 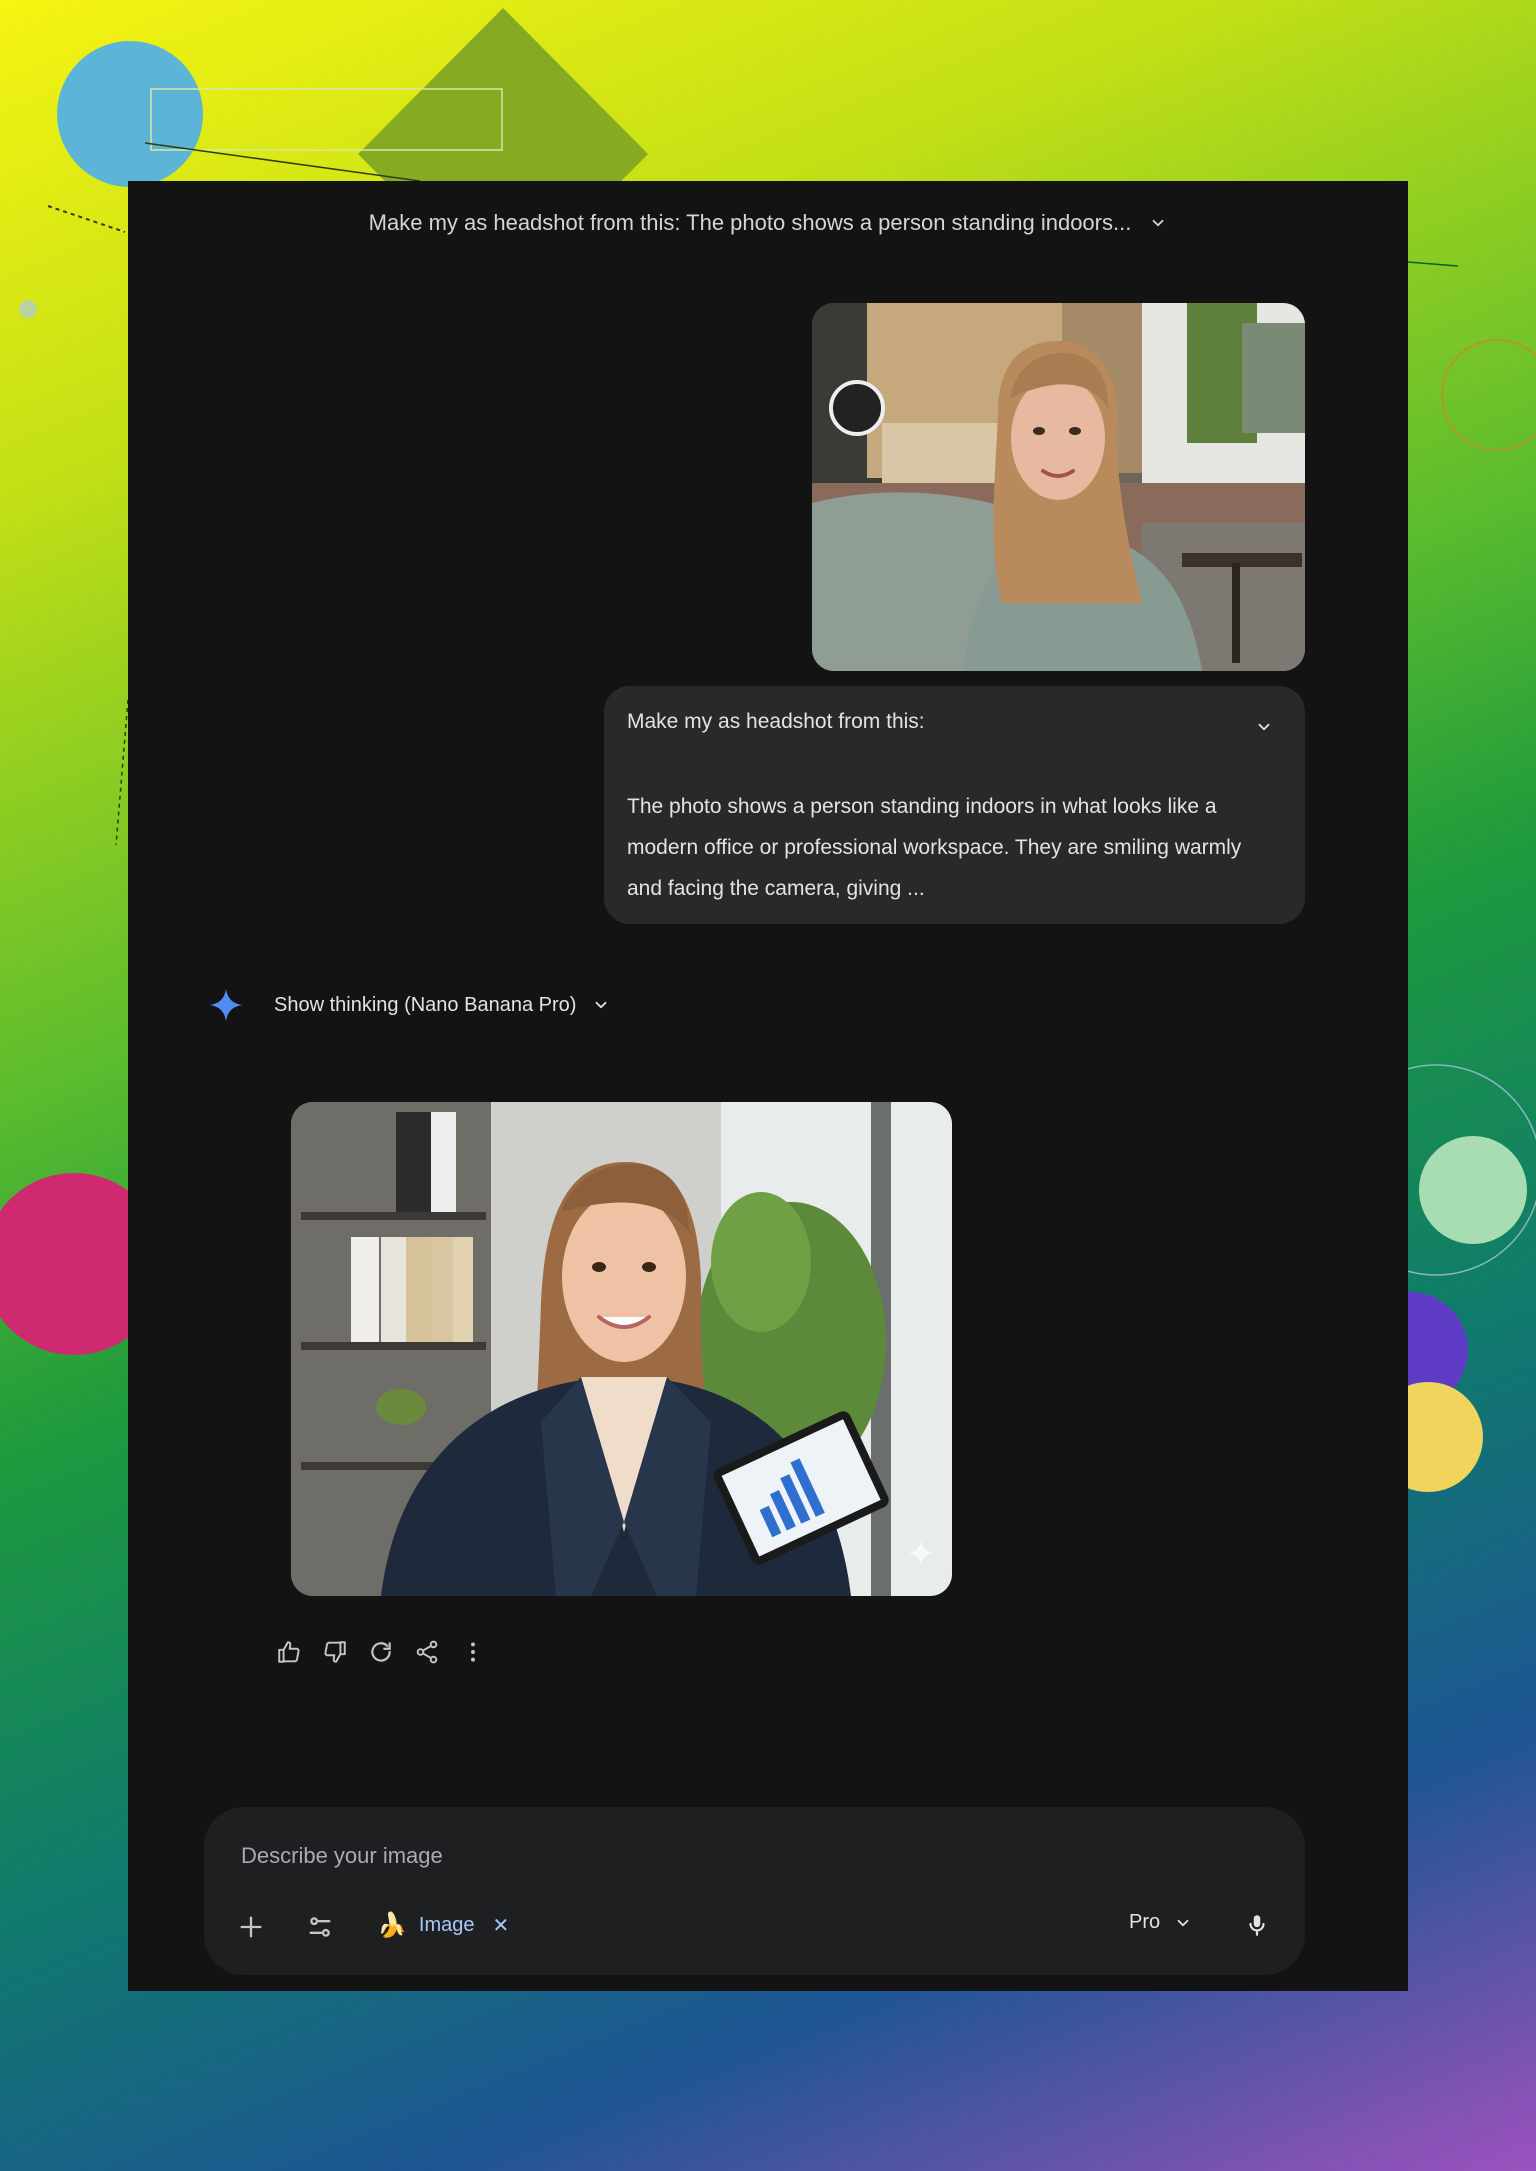 What do you see at coordinates (392, 1925) in the screenshot?
I see `banana-icon: 🍌` at bounding box center [392, 1925].